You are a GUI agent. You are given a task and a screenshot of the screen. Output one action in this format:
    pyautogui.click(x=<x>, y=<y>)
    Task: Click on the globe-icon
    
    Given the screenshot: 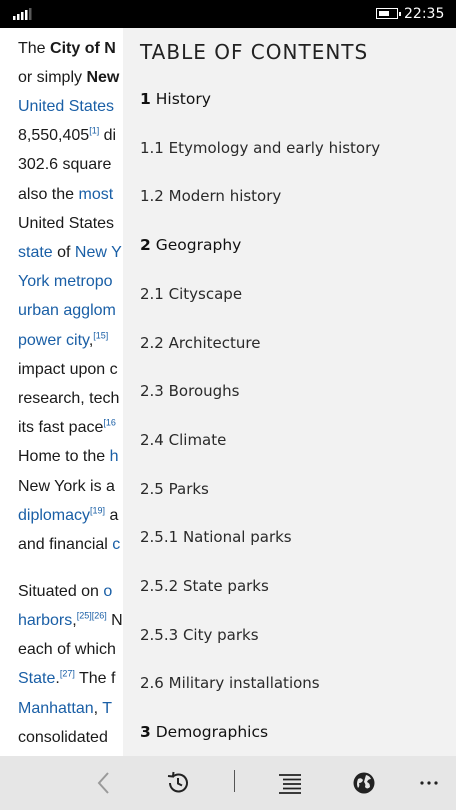 What is the action you would take?
    pyautogui.click(x=364, y=783)
    